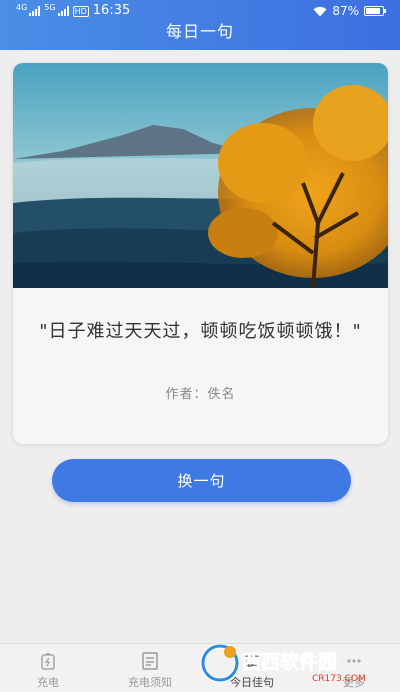  Describe the element at coordinates (200, 331) in the screenshot. I see `quote-text: "日子难过天天过，顿顿吃饭顿顿饿！"` at that location.